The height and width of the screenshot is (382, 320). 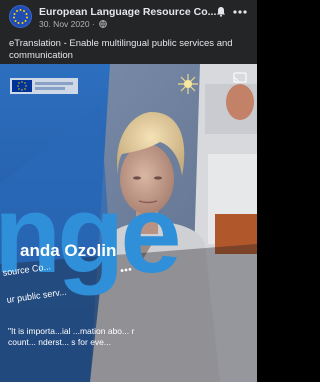 I want to click on globe-icon, so click(x=103, y=24).